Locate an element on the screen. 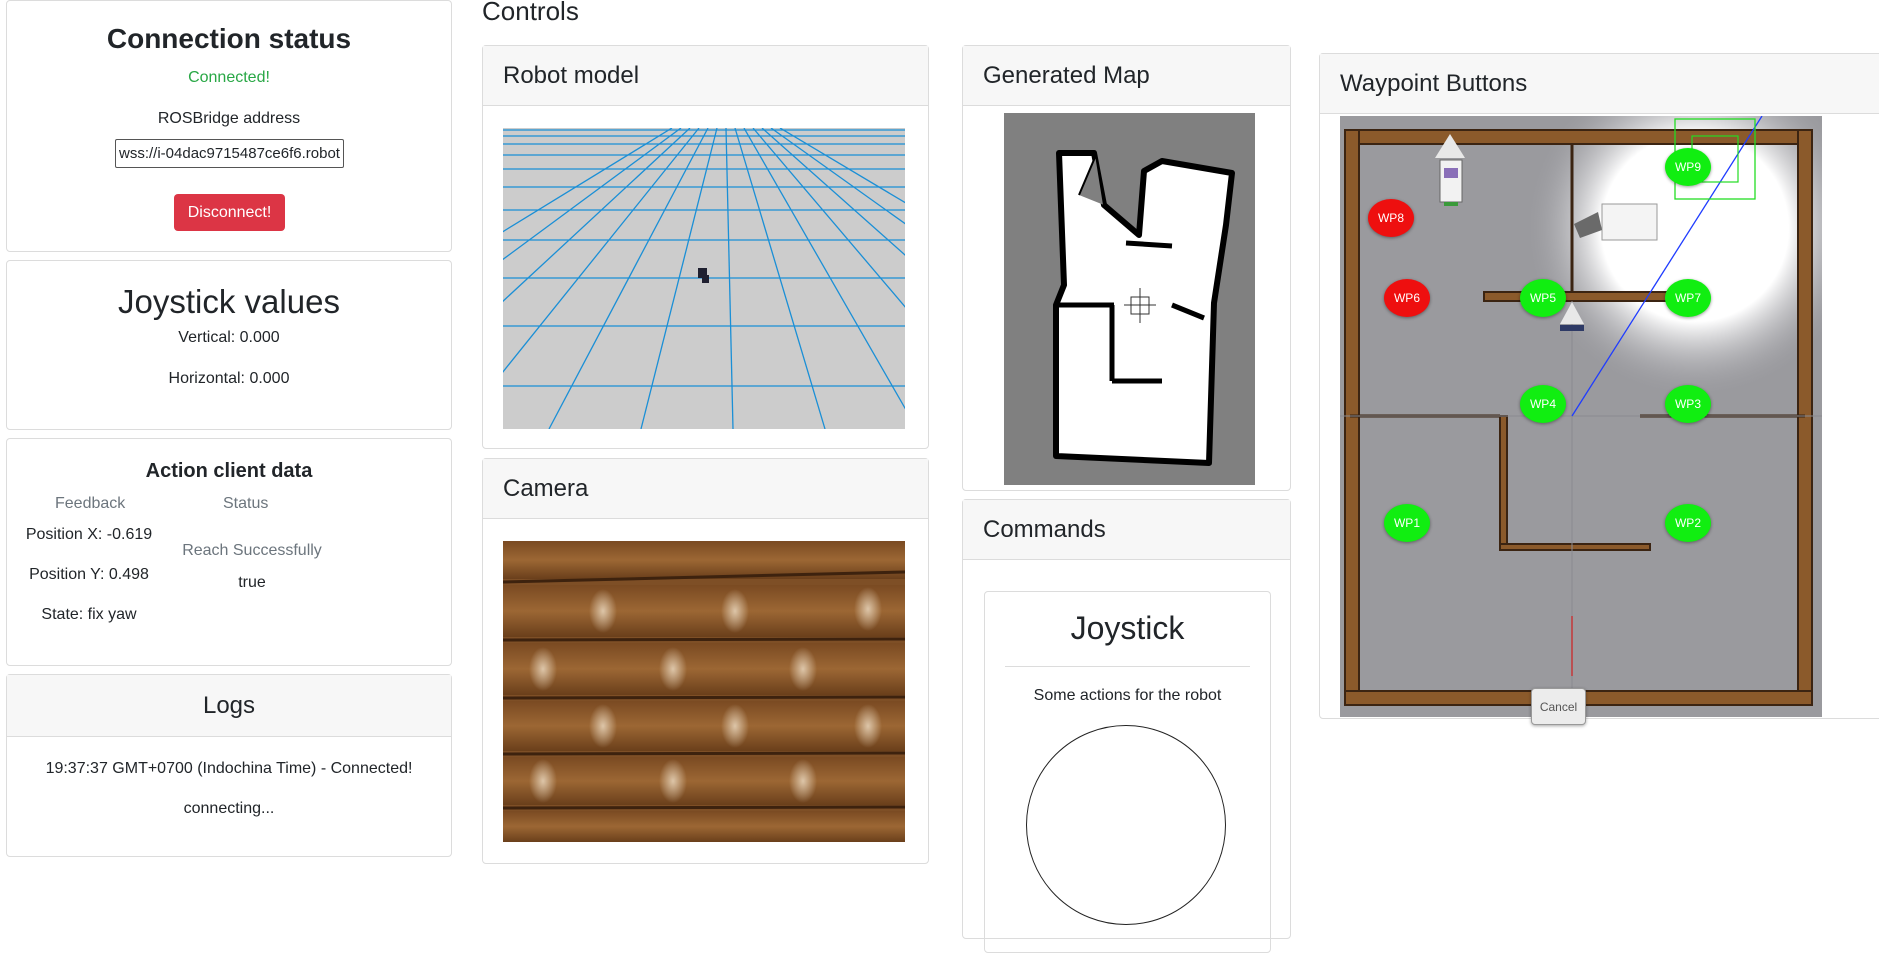 The width and height of the screenshot is (1879, 953). waypoint-button-wp3: WP3 is located at coordinates (1688, 404).